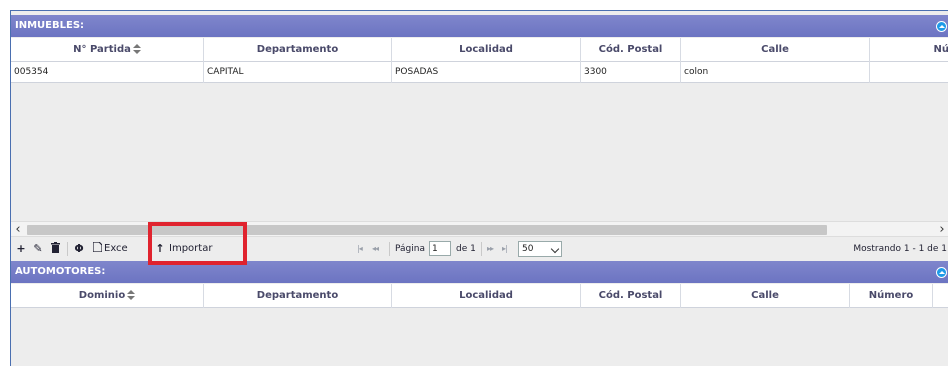 This screenshot has height=366, width=948. What do you see at coordinates (410, 249) in the screenshot?
I see `page-label: Página` at bounding box center [410, 249].